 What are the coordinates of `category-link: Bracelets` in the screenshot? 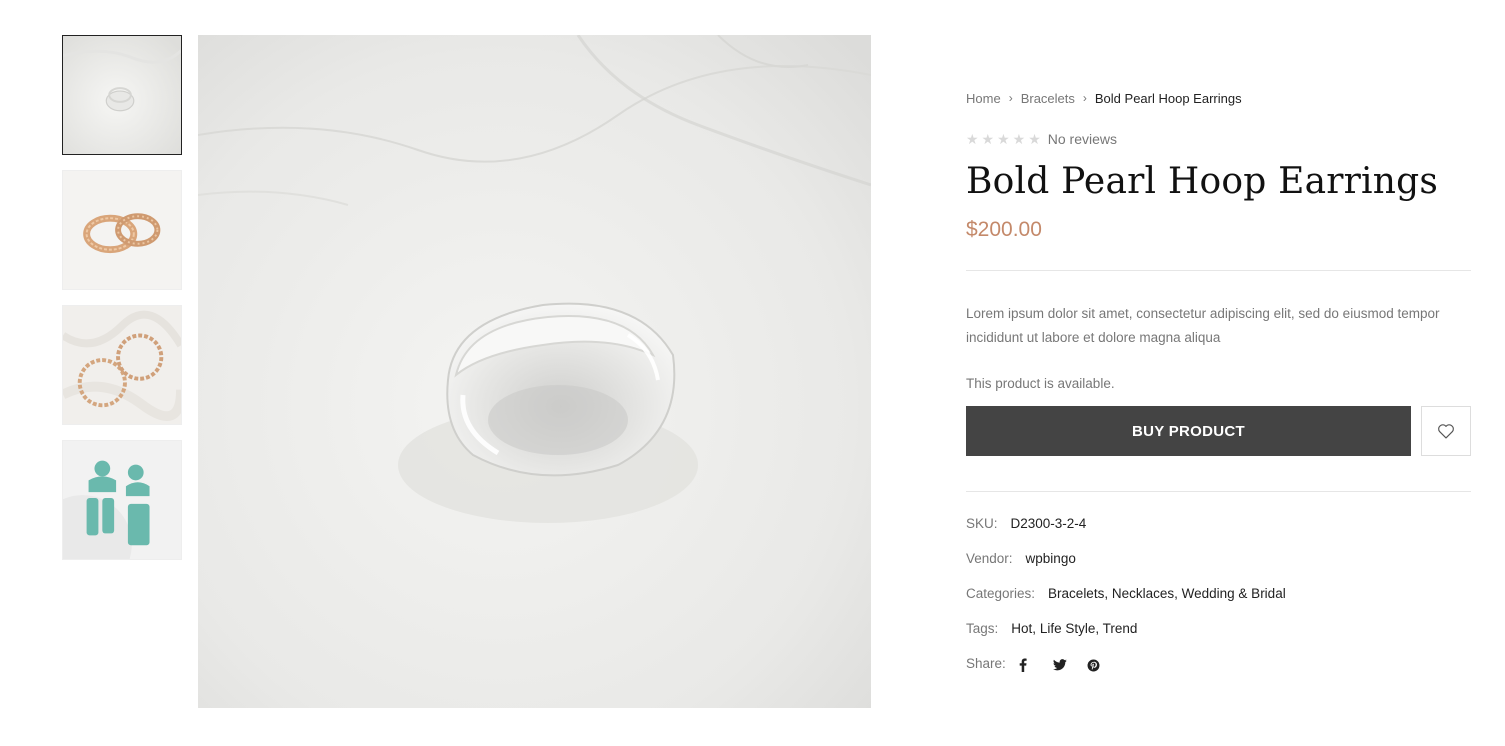 It's located at (1076, 593).